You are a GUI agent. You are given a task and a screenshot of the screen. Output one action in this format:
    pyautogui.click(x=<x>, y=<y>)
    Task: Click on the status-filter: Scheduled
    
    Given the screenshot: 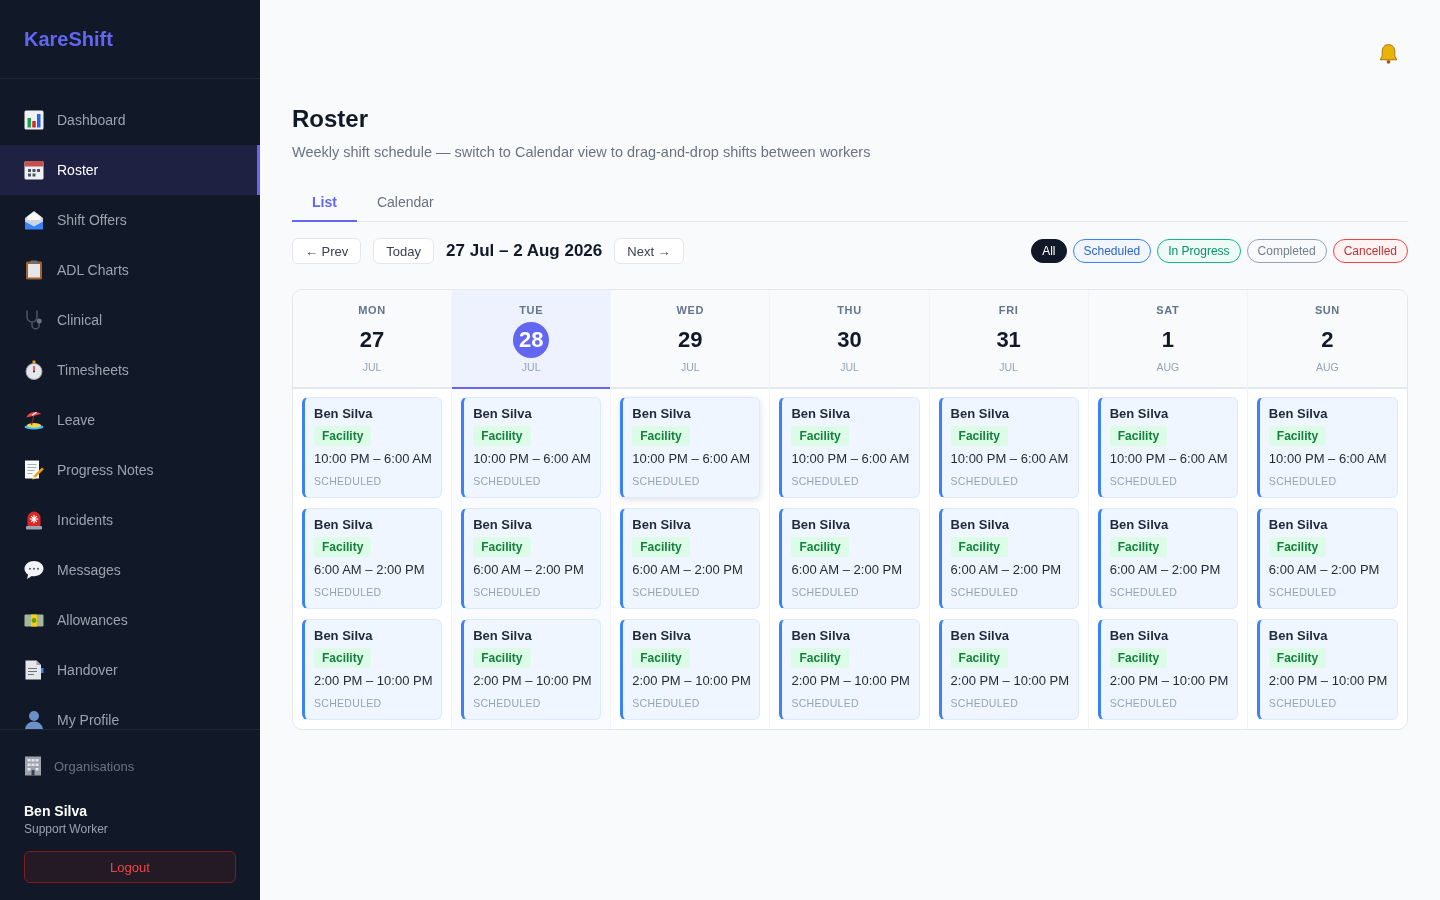 What is the action you would take?
    pyautogui.click(x=1112, y=251)
    